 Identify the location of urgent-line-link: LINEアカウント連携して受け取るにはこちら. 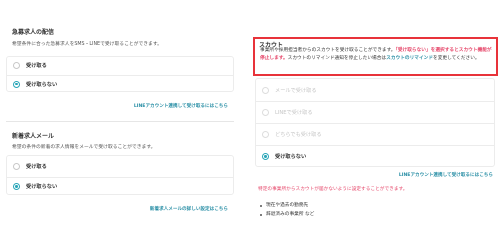
(181, 106).